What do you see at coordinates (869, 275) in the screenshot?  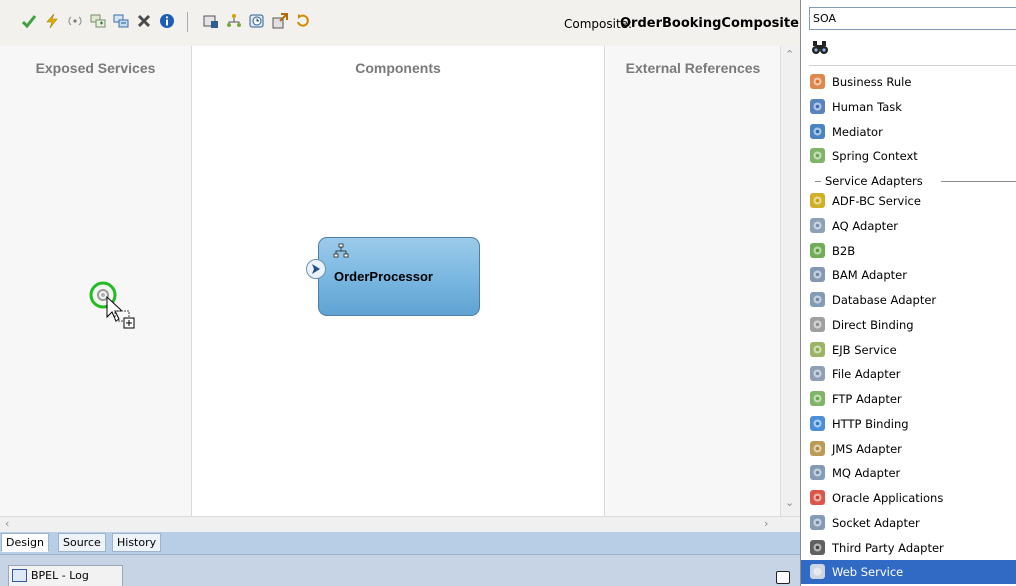 I see `palette-item-label: BAM Adapter` at bounding box center [869, 275].